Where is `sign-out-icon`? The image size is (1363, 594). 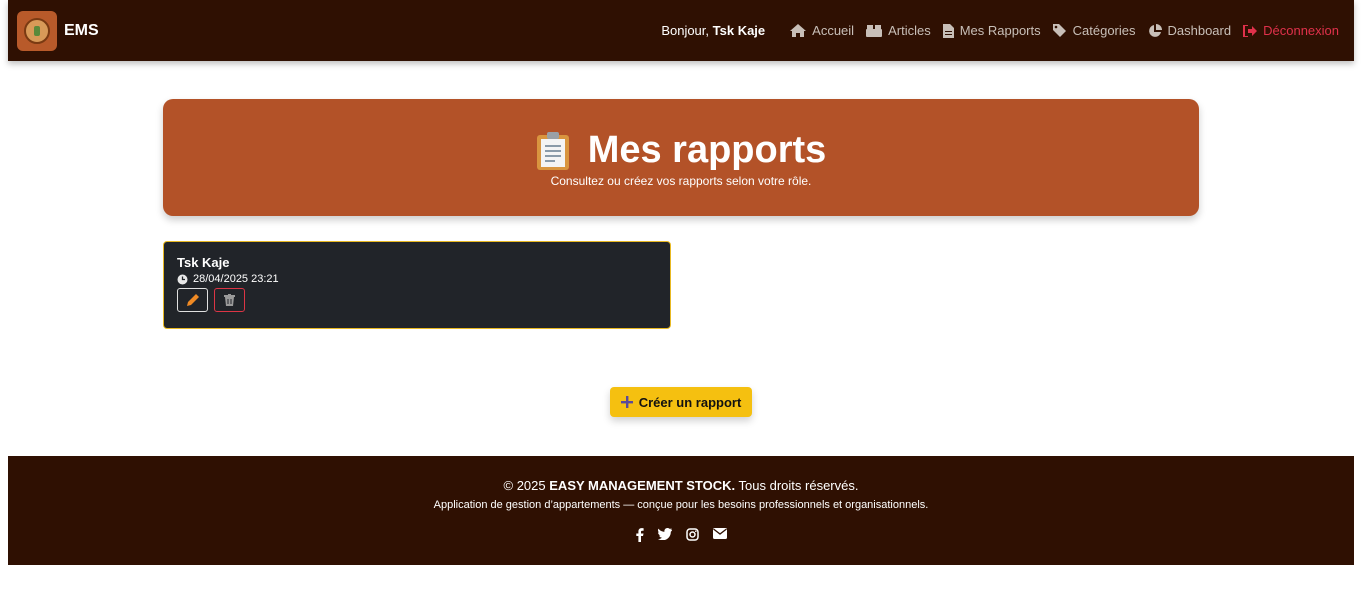
sign-out-icon is located at coordinates (1250, 30).